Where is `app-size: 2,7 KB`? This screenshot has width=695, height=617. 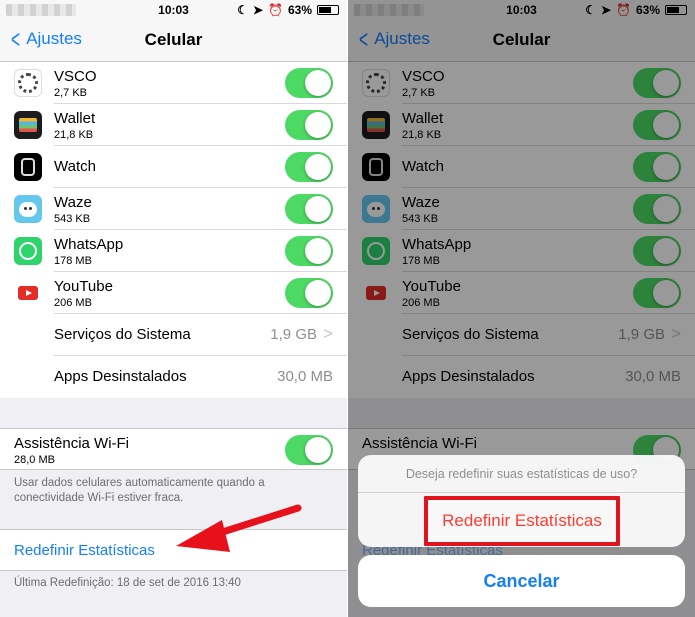
app-size: 2,7 KB is located at coordinates (71, 93).